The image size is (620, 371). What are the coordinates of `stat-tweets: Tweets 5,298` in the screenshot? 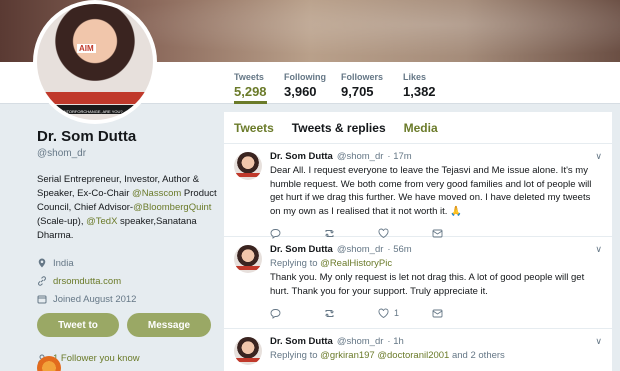 It's located at (250, 88).